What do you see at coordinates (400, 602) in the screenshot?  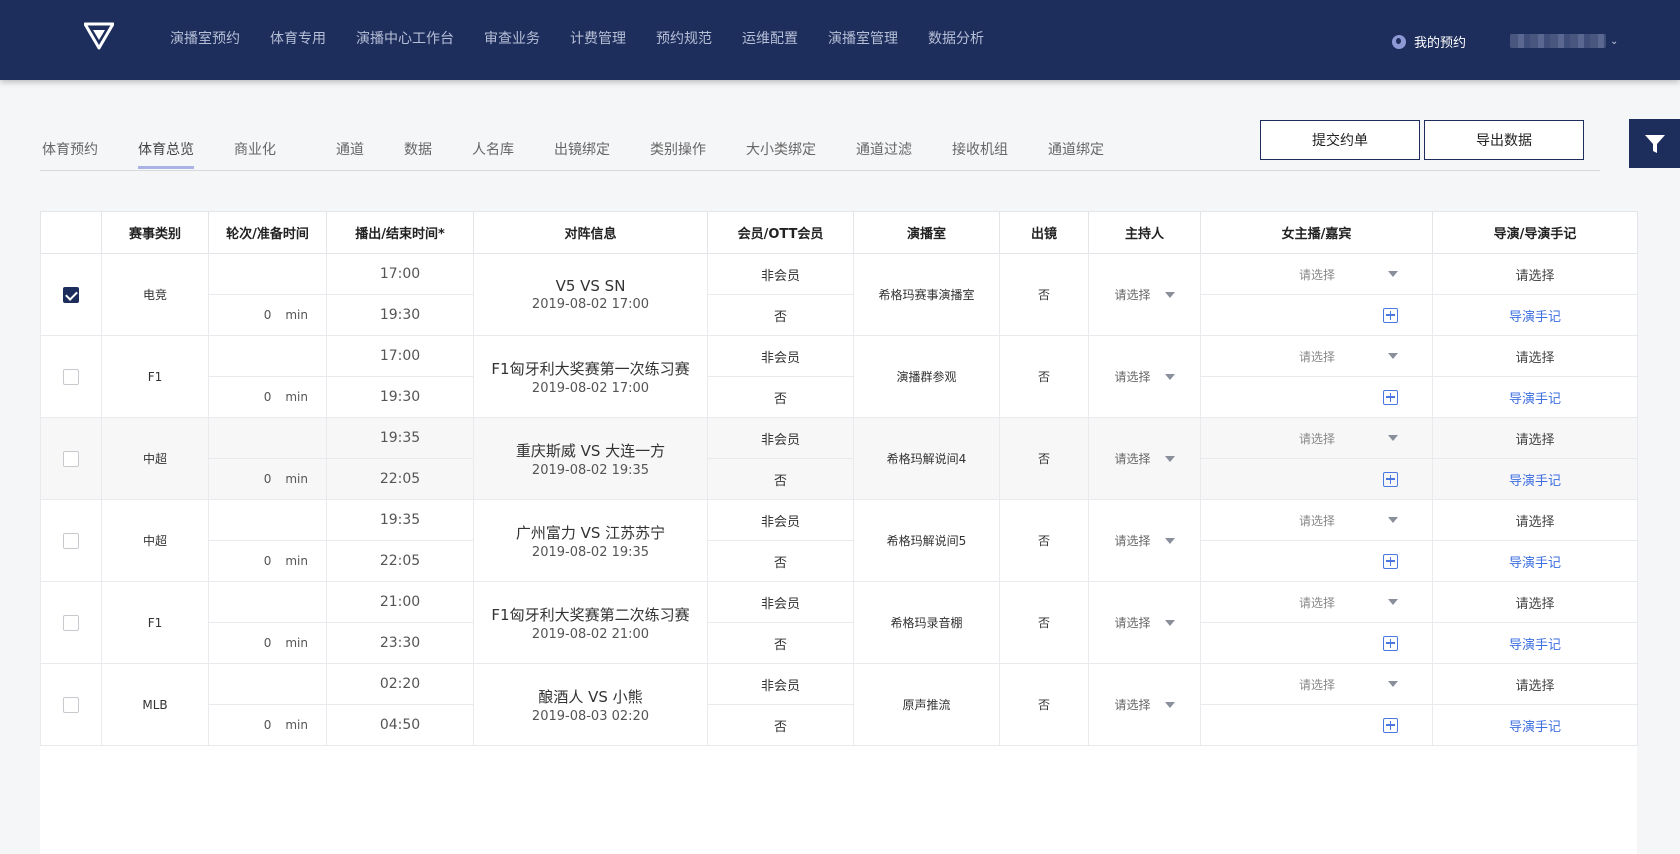 I see `start-time: 21:00` at bounding box center [400, 602].